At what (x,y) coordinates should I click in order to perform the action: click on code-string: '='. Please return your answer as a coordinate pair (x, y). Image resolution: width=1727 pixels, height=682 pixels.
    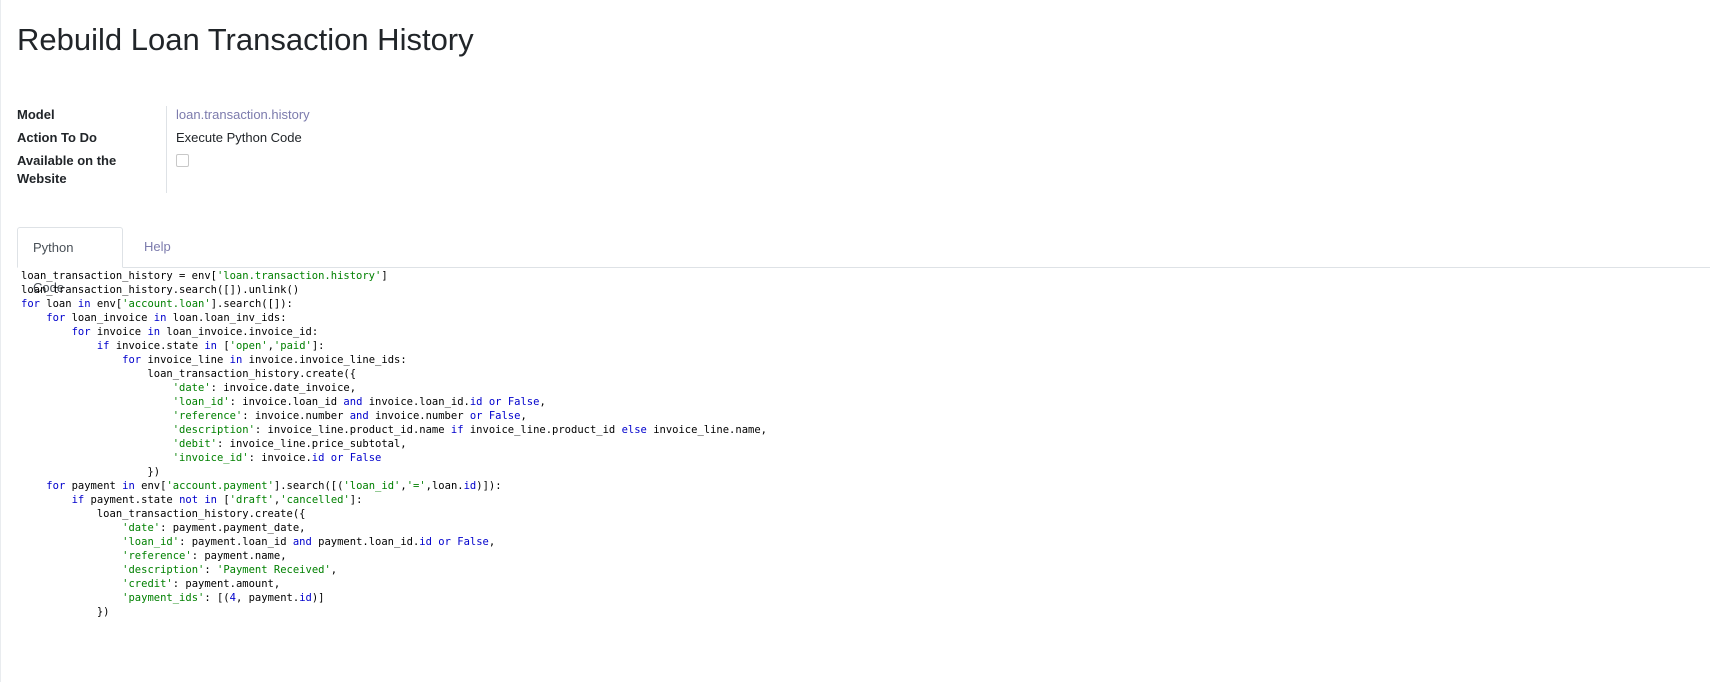
    Looking at the image, I should click on (416, 486).